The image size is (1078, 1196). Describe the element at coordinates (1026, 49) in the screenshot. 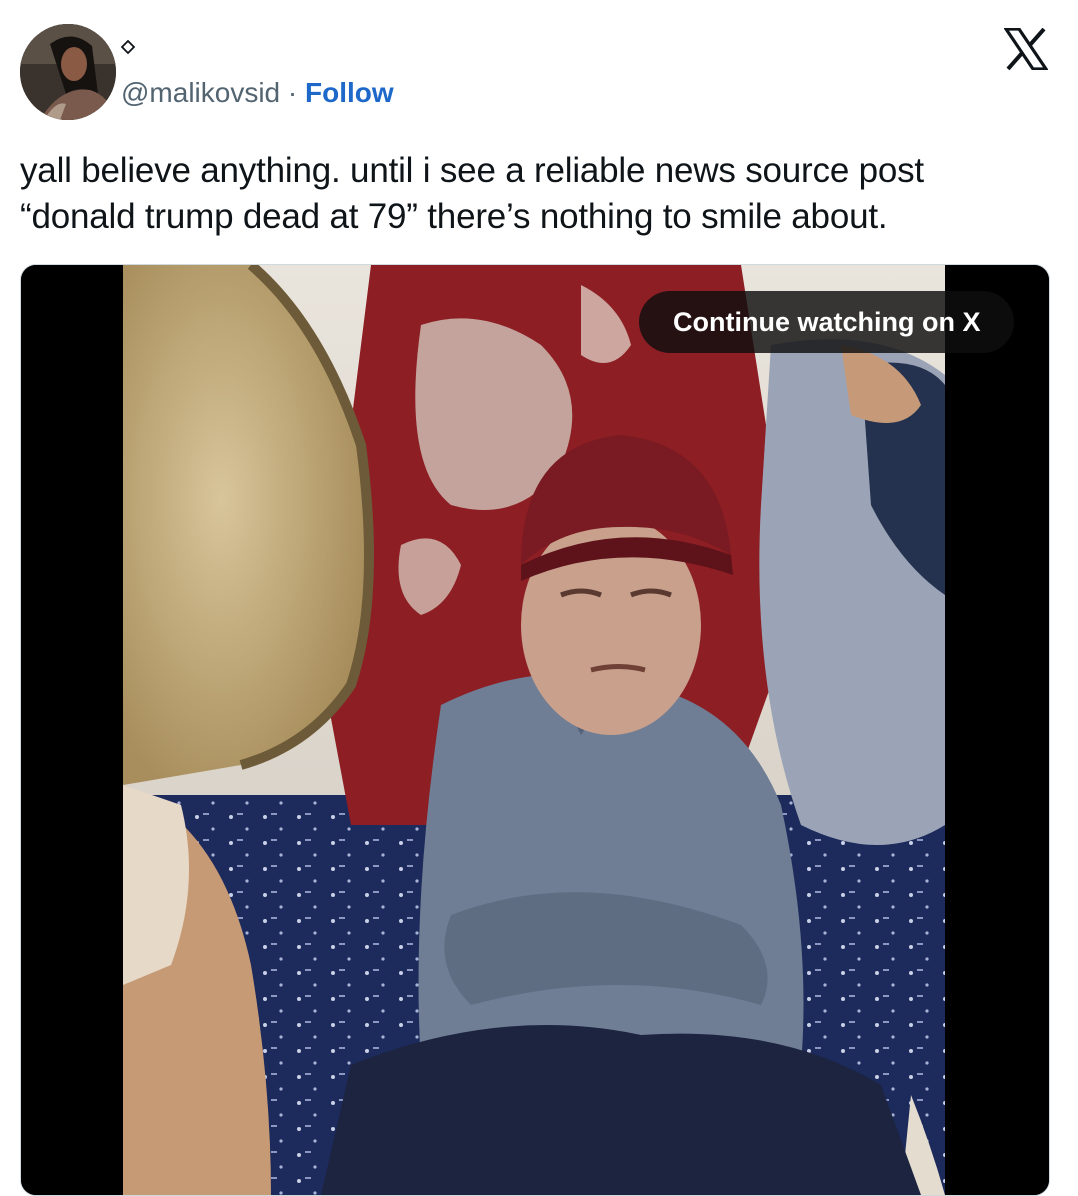

I see `x-logo-icon` at that location.